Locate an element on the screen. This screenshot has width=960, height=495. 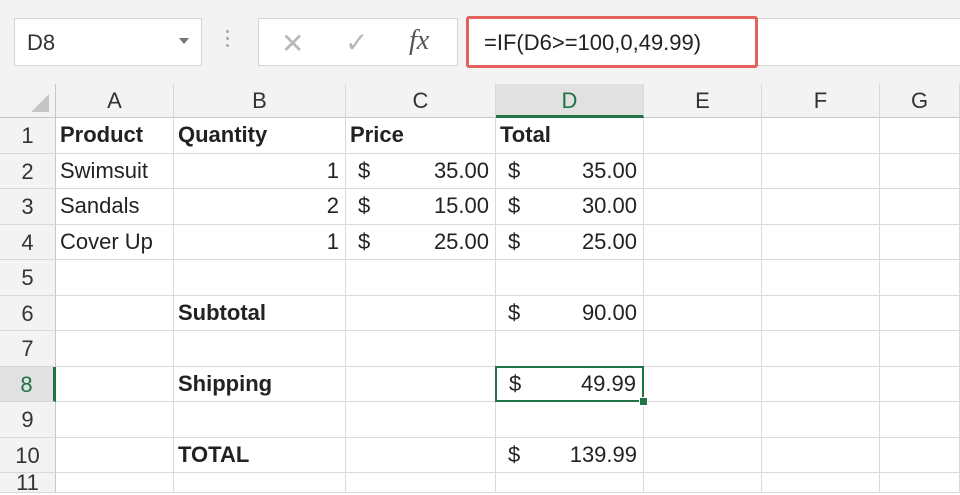
cell-f4 is located at coordinates (821, 242).